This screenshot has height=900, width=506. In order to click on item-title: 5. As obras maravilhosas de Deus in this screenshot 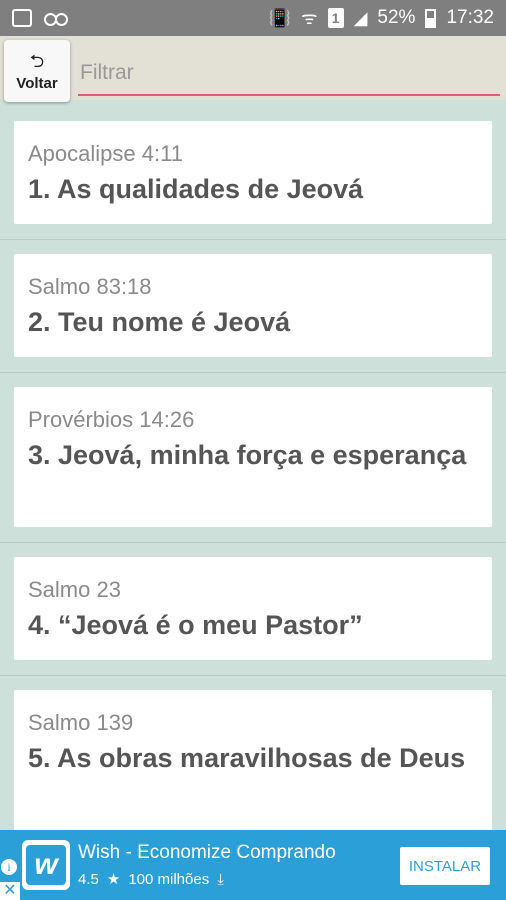, I will do `click(247, 758)`.